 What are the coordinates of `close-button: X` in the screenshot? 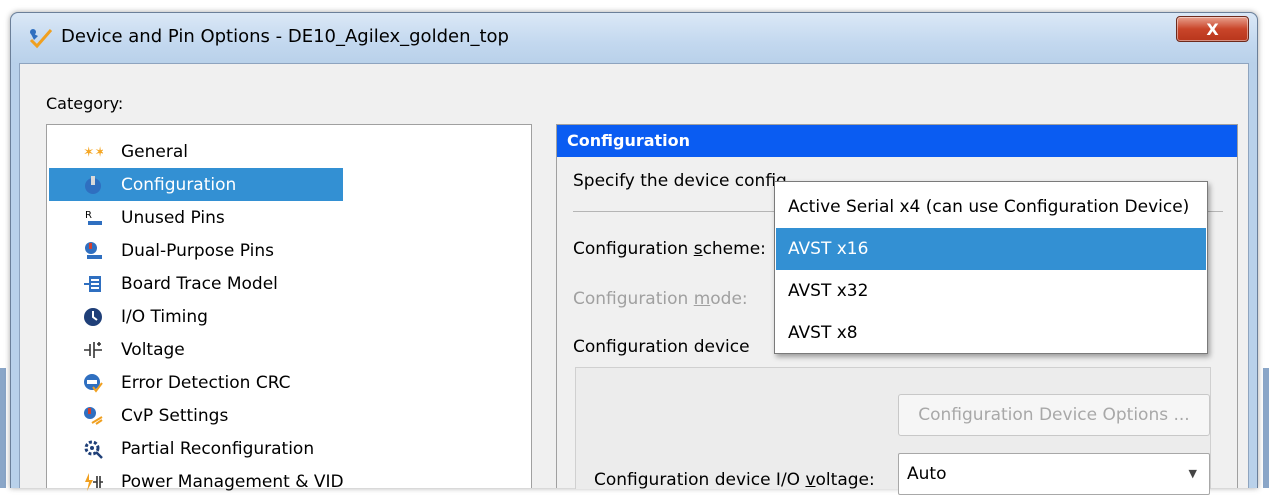 It's located at (1212, 29).